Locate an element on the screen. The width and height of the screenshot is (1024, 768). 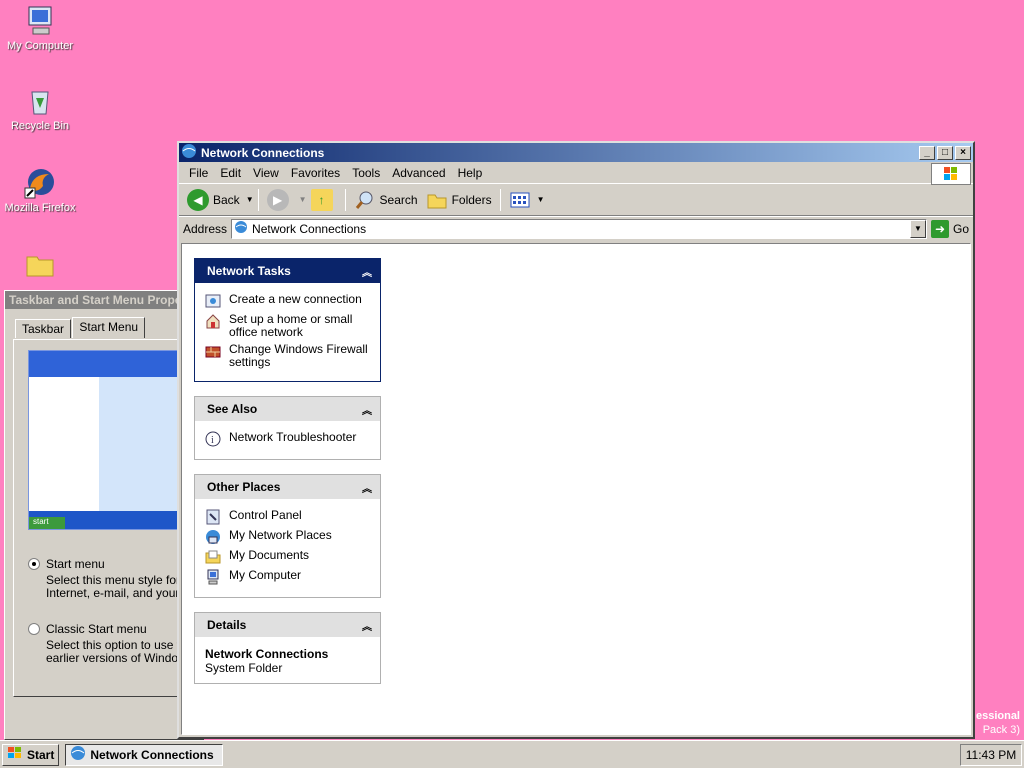
menu-advanced: Advanced is located at coordinates (418, 173).